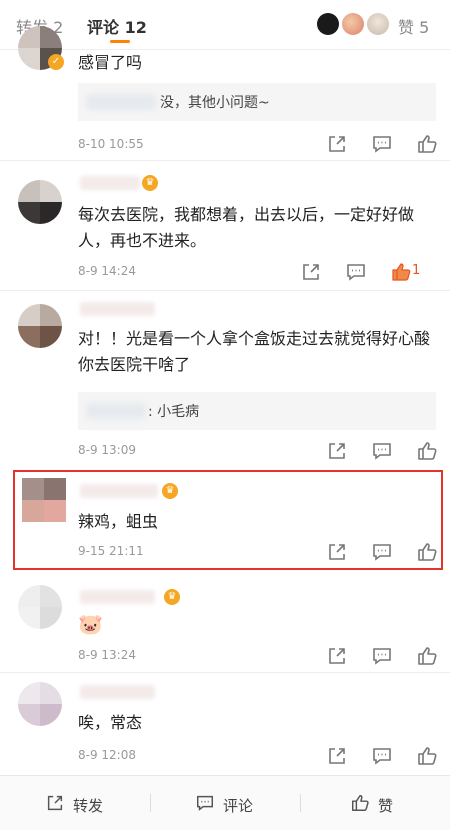 The image size is (450, 830). What do you see at coordinates (254, 351) in the screenshot?
I see `comment-text: 对！！光是看一个人拿个盒饭走过去就觉得好心酸 你去医院干啥了` at bounding box center [254, 351].